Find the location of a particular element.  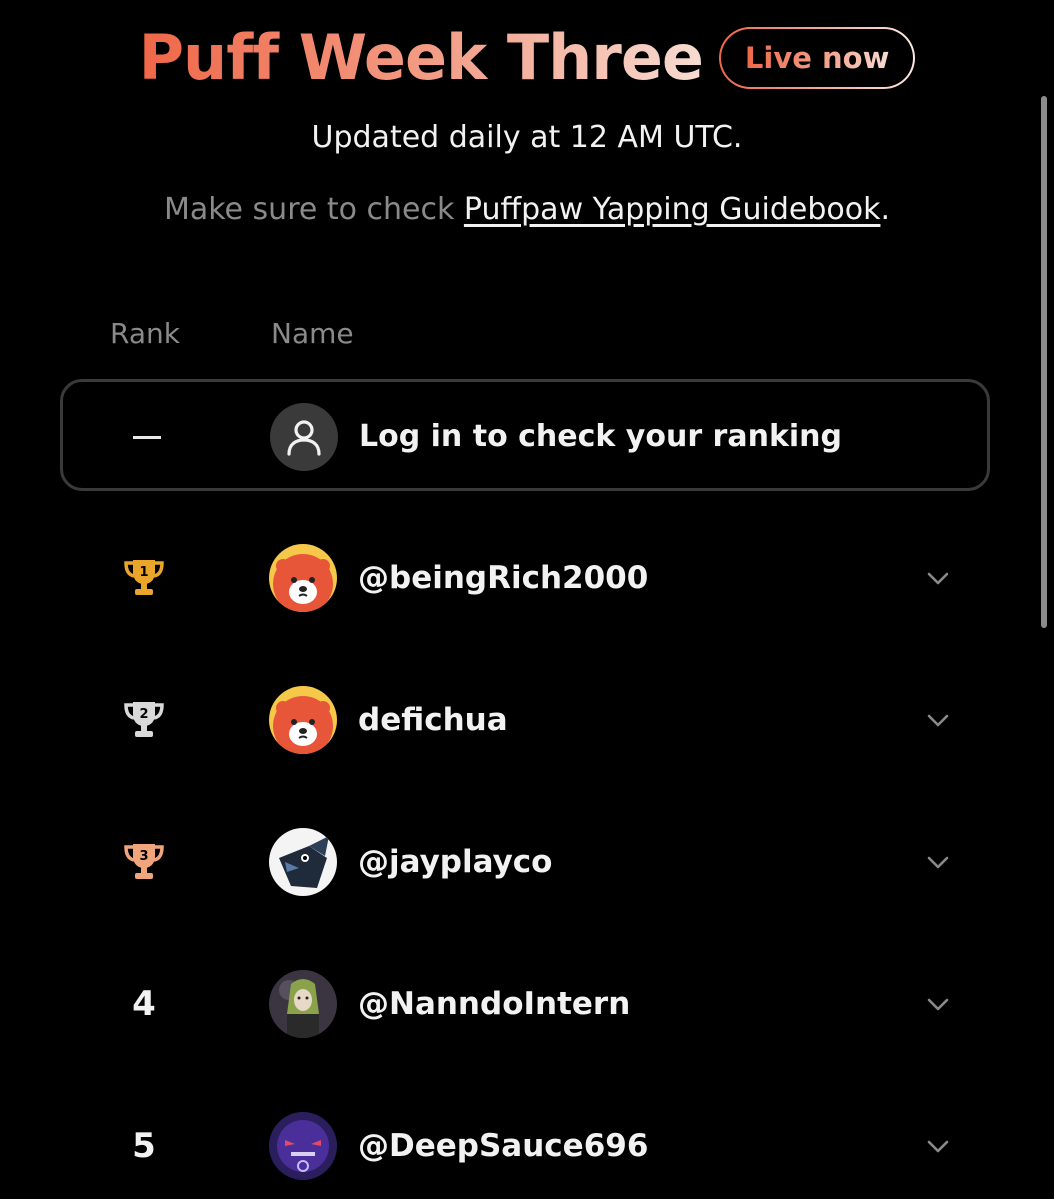

row-handle: @beingRich2000 is located at coordinates (503, 578).